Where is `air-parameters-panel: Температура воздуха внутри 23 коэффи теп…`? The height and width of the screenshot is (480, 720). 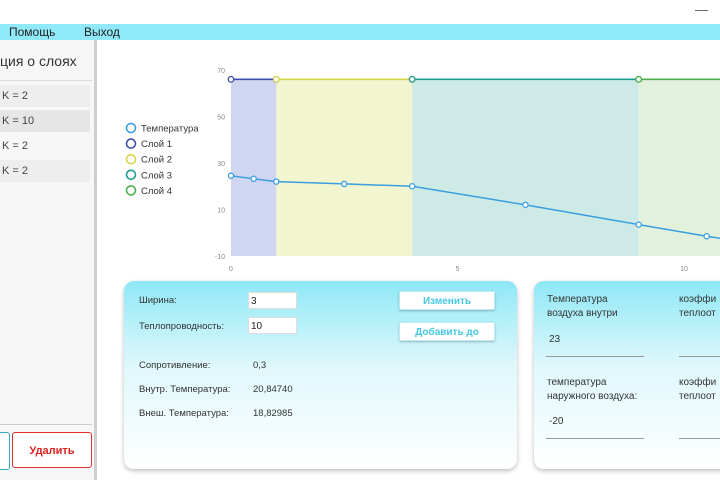
air-parameters-panel: Температура воздуха внутри 23 коэффи теп… is located at coordinates (627, 375).